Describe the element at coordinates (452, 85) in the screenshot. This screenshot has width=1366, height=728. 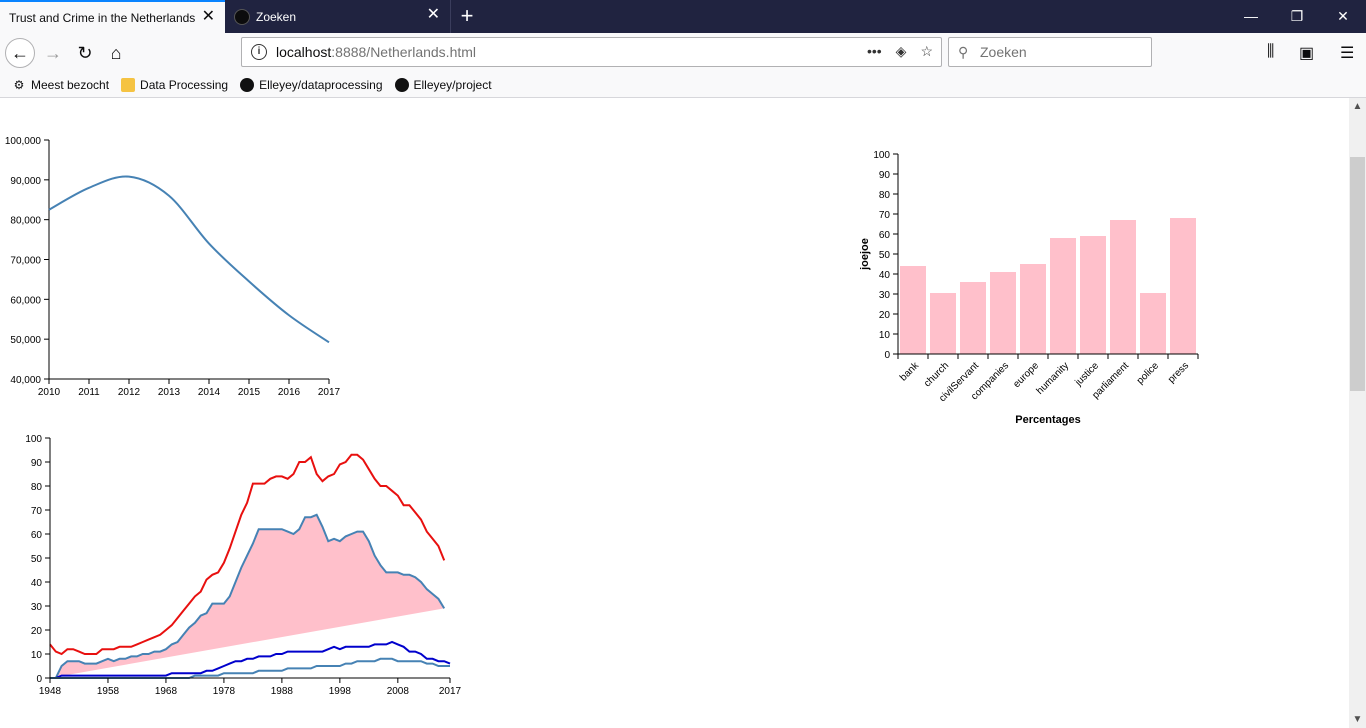
I see `bookmark-label: Elleyey/project` at that location.